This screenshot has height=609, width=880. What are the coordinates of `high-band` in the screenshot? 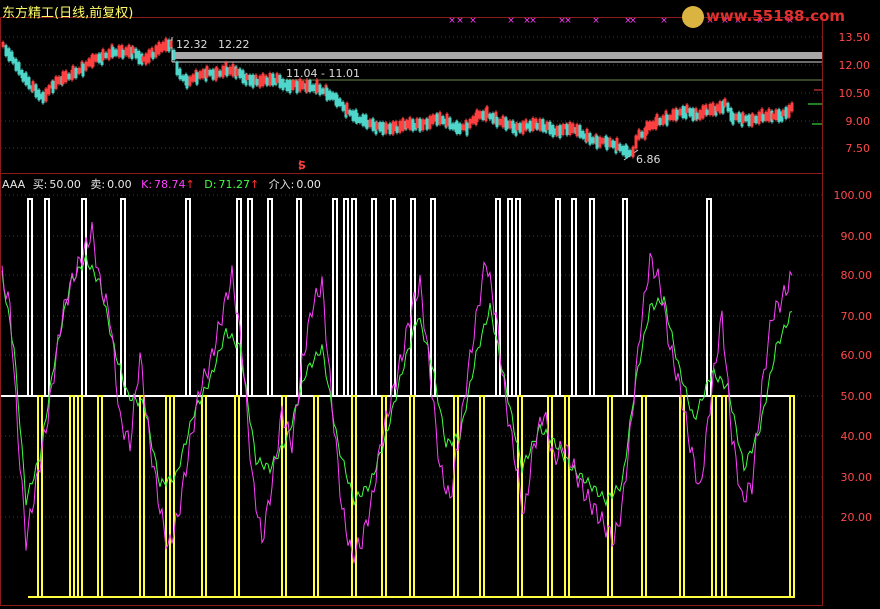 It's located at (497, 55).